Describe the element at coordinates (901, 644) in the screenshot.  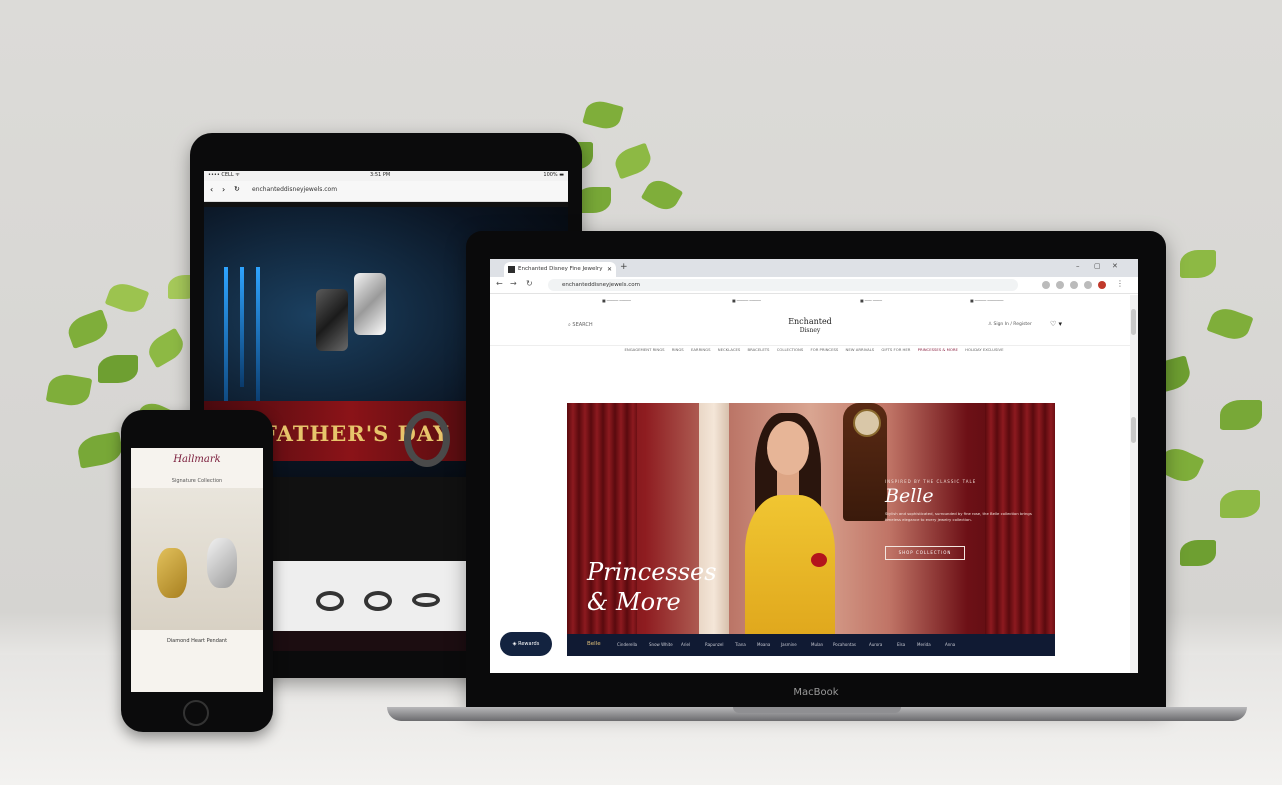
I see `subnav-item: Elsa` at that location.